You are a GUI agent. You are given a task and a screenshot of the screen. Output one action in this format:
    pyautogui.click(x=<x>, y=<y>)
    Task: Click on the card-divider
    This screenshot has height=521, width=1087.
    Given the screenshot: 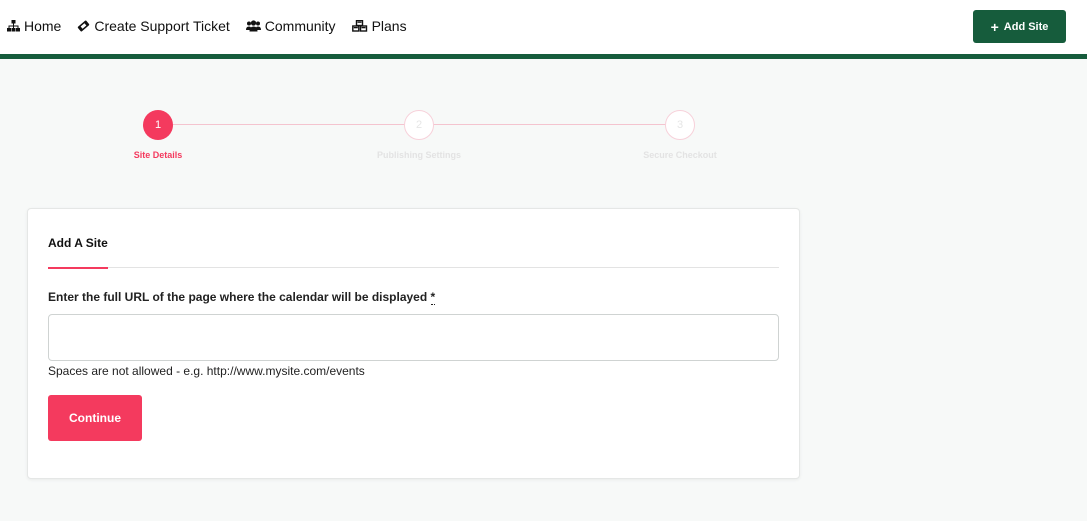 What is the action you would take?
    pyautogui.click(x=413, y=267)
    